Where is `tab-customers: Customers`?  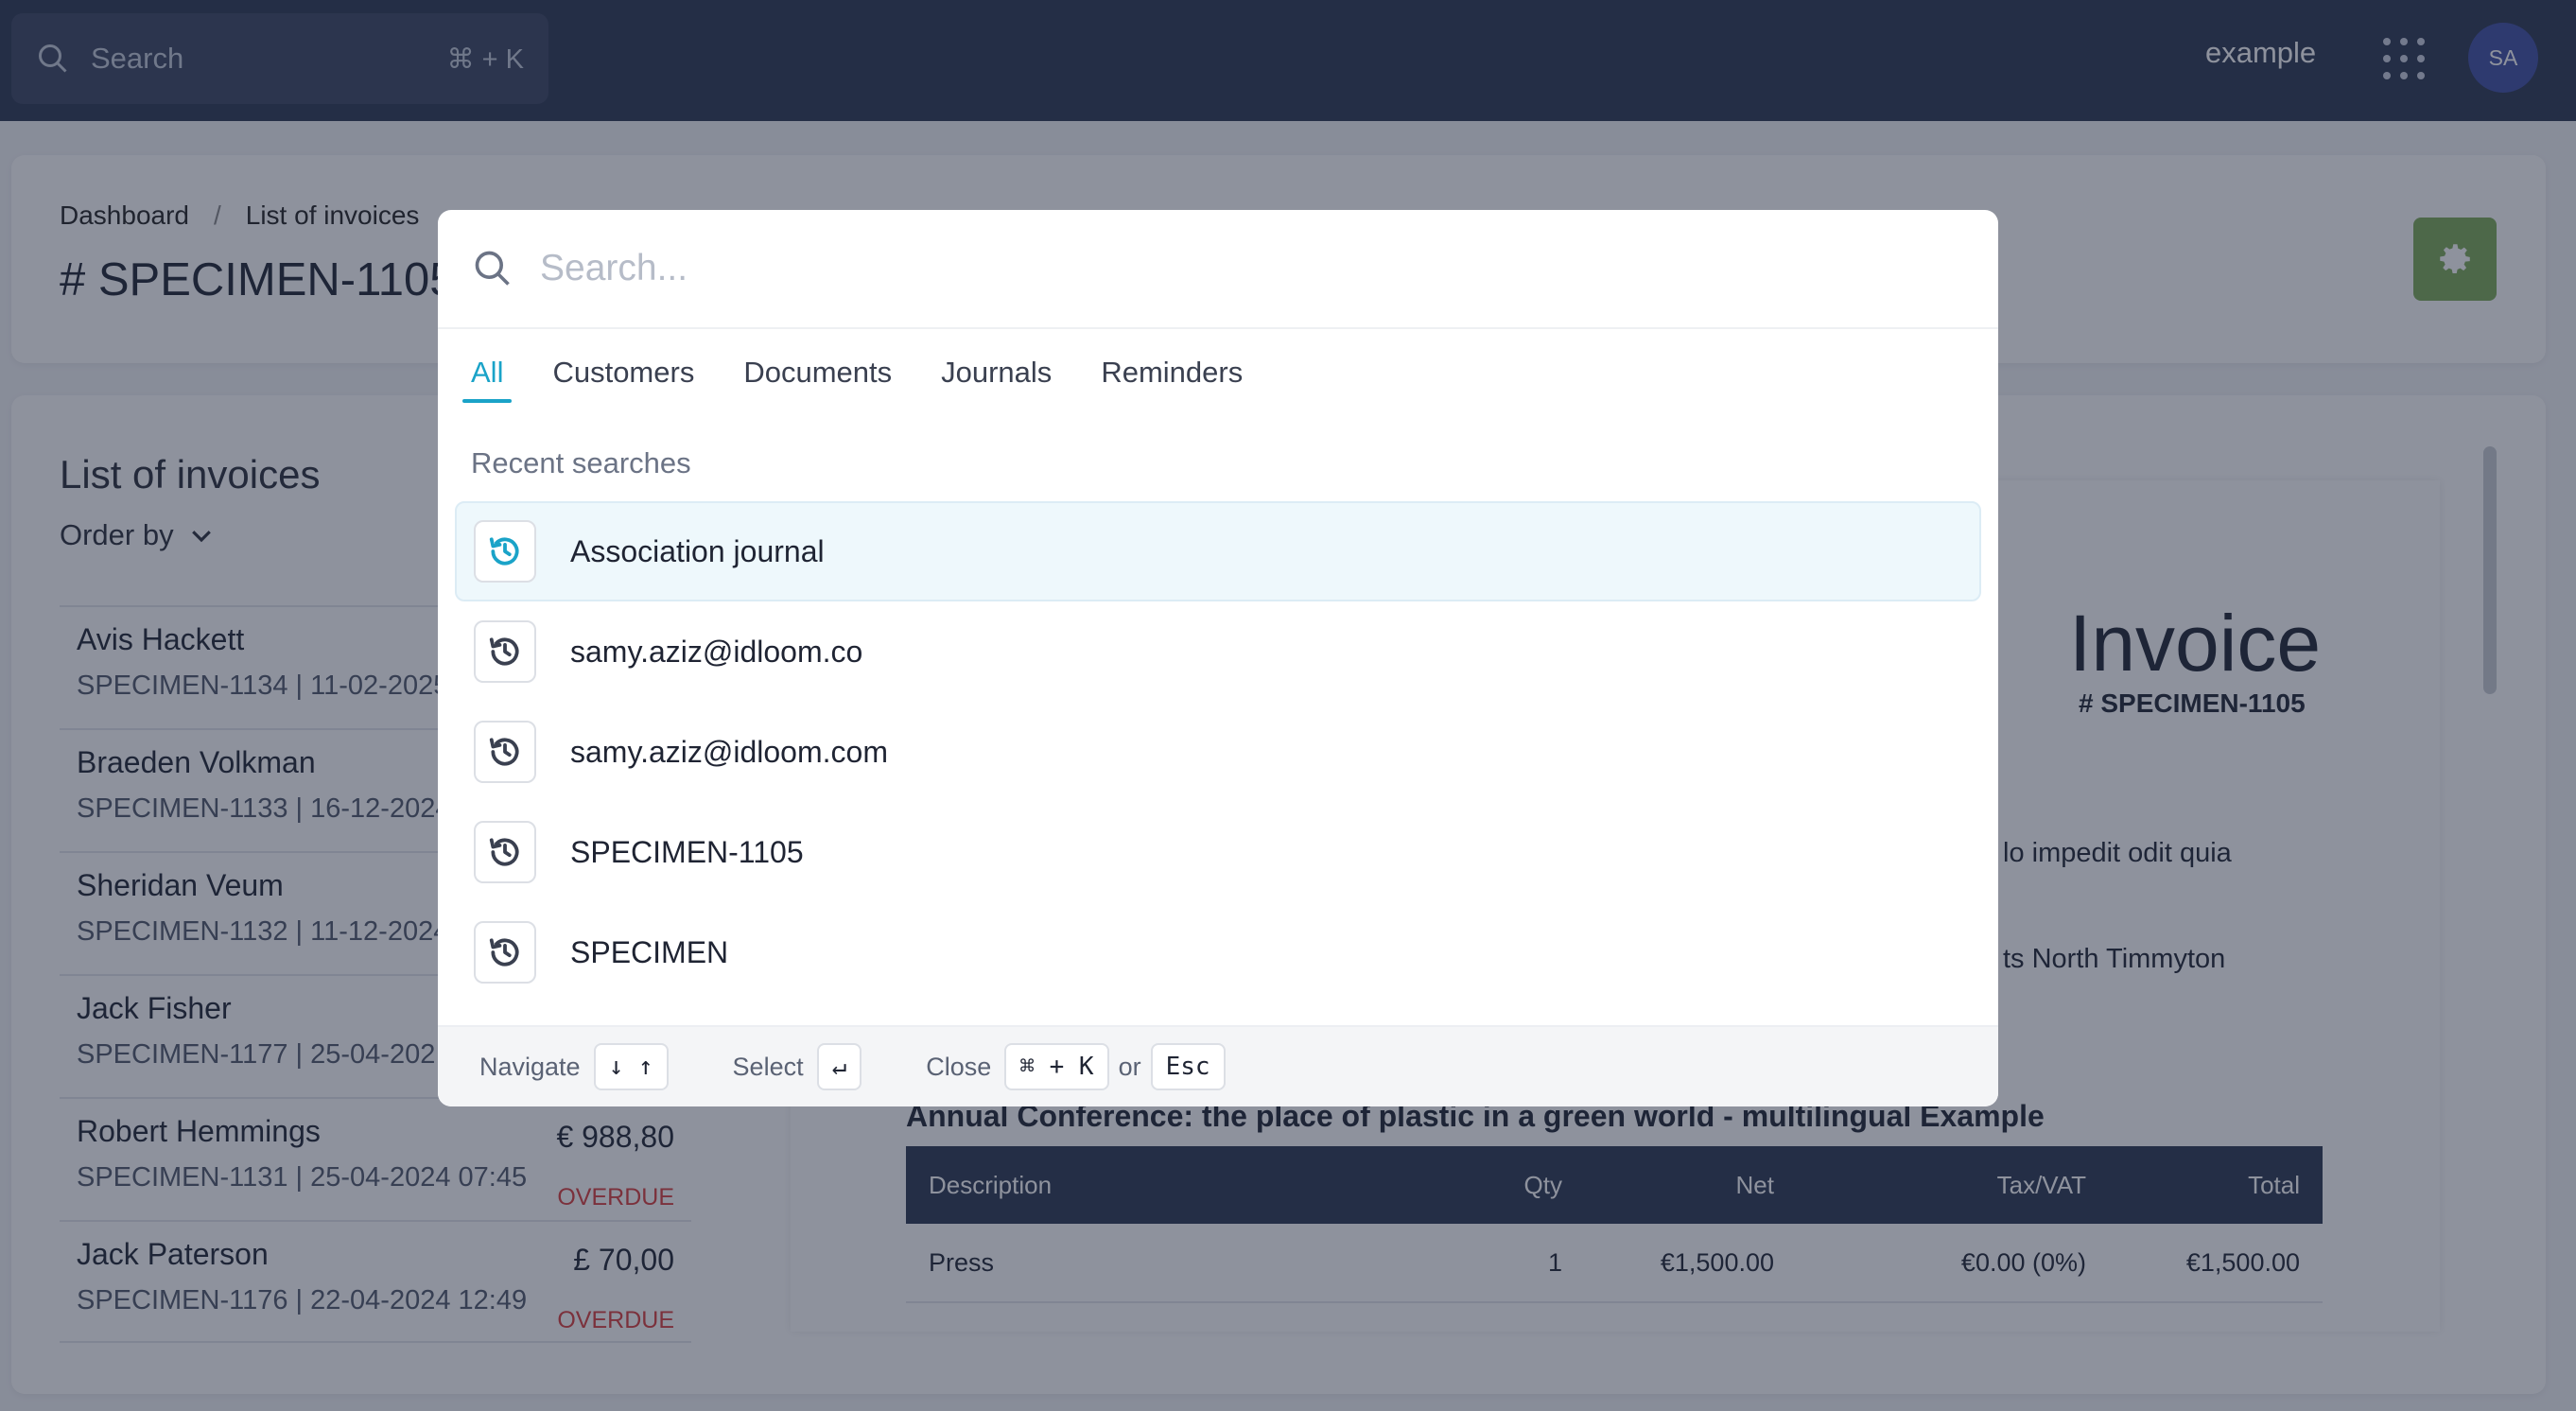 tab-customers: Customers is located at coordinates (623, 377).